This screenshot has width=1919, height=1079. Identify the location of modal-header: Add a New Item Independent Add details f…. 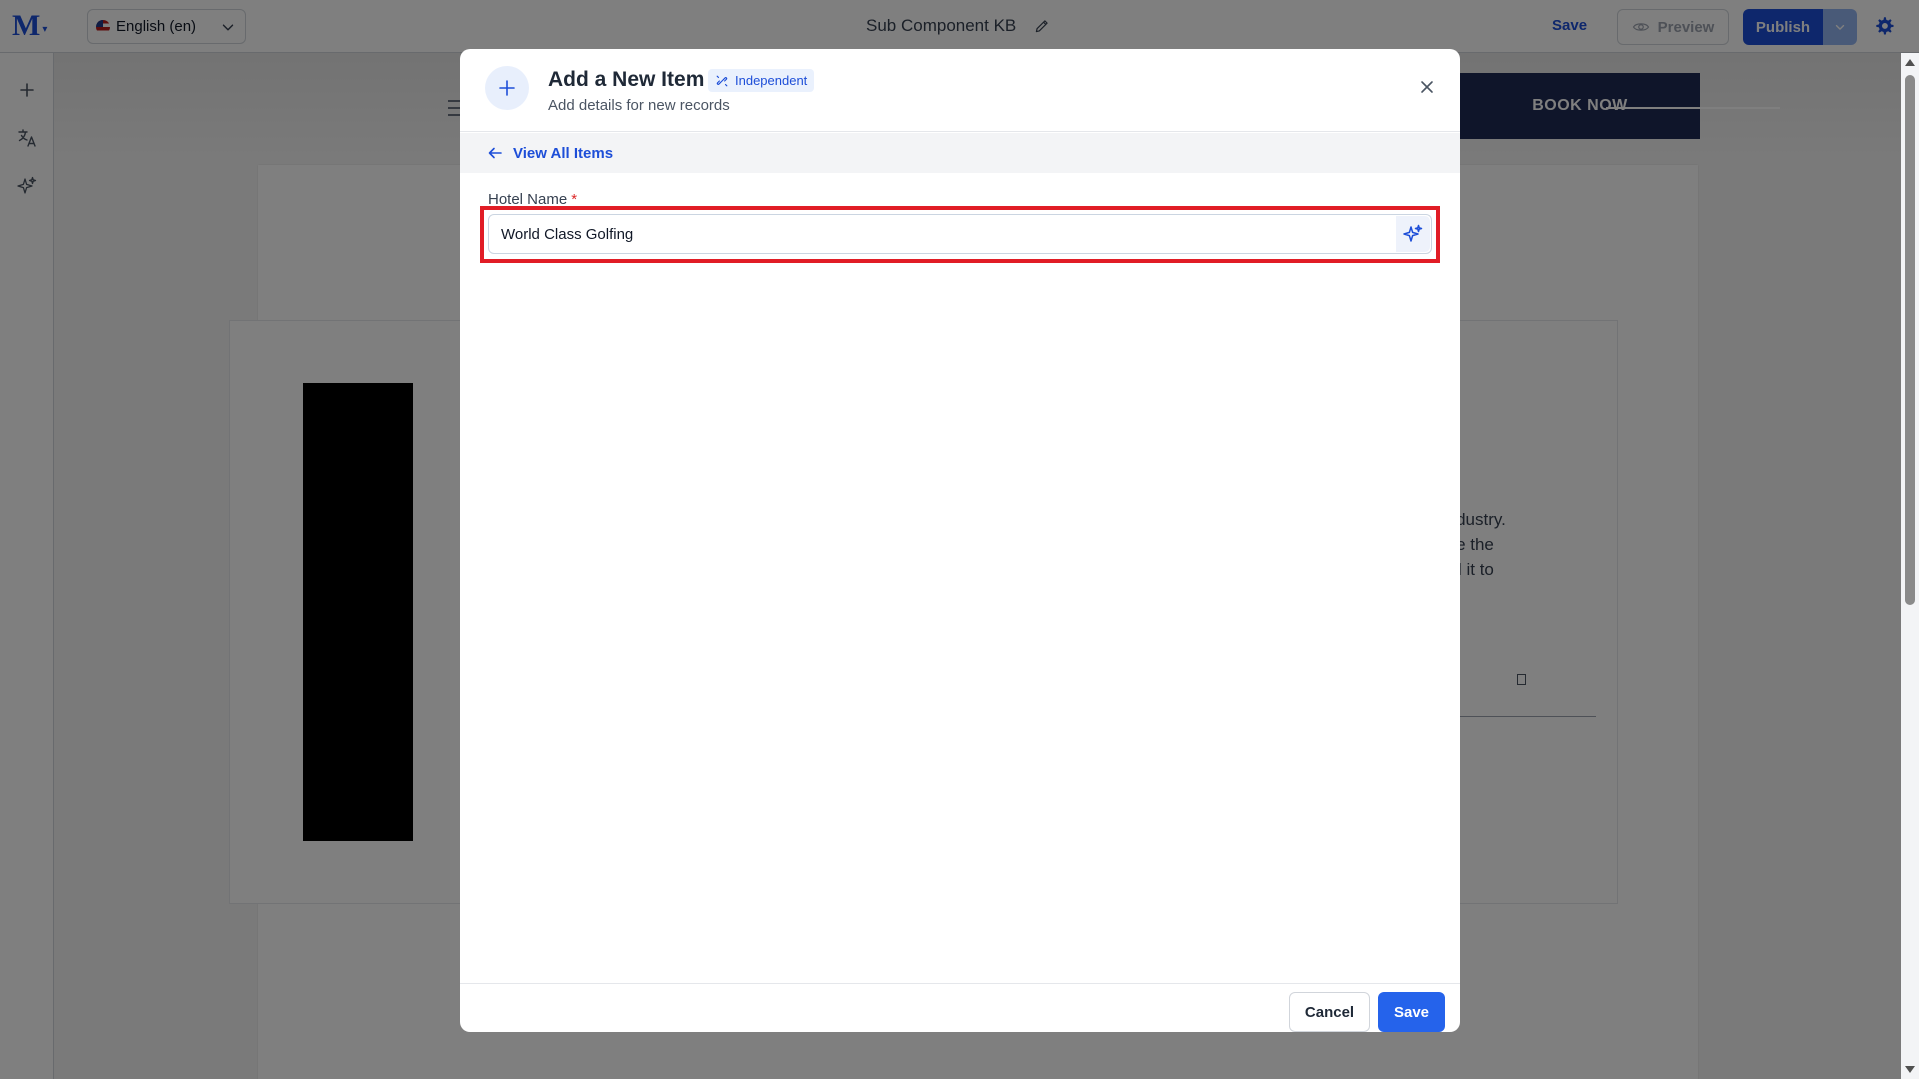
(960, 90).